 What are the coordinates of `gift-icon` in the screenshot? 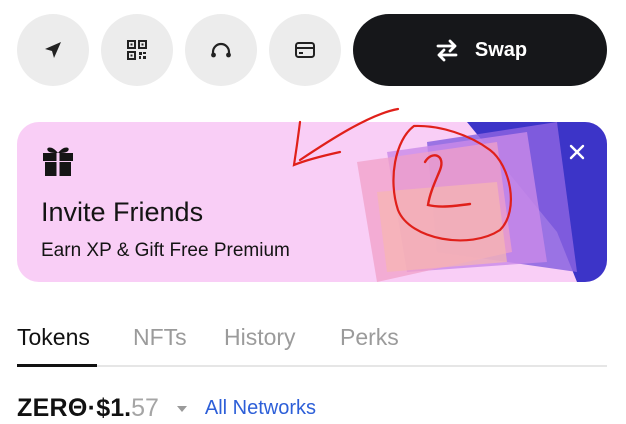 It's located at (58, 161).